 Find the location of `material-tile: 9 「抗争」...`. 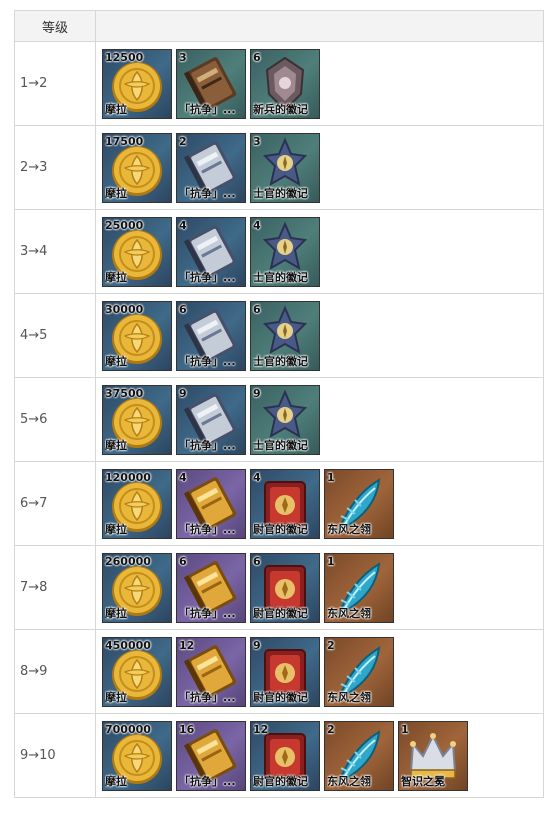

material-tile: 9 「抗争」... is located at coordinates (211, 419).